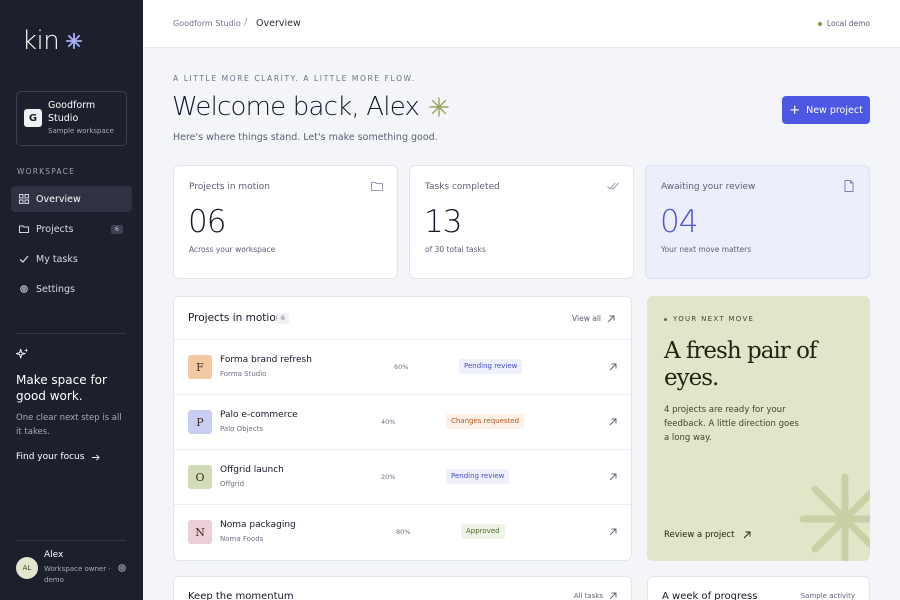  What do you see at coordinates (229, 187) in the screenshot?
I see `stat-label: Projects in motion` at bounding box center [229, 187].